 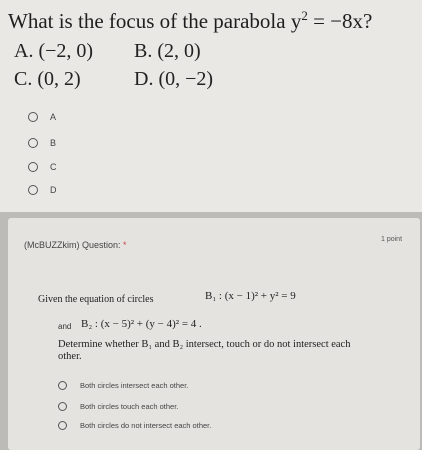 What do you see at coordinates (53, 117) in the screenshot?
I see `radio-label-a: A` at bounding box center [53, 117].